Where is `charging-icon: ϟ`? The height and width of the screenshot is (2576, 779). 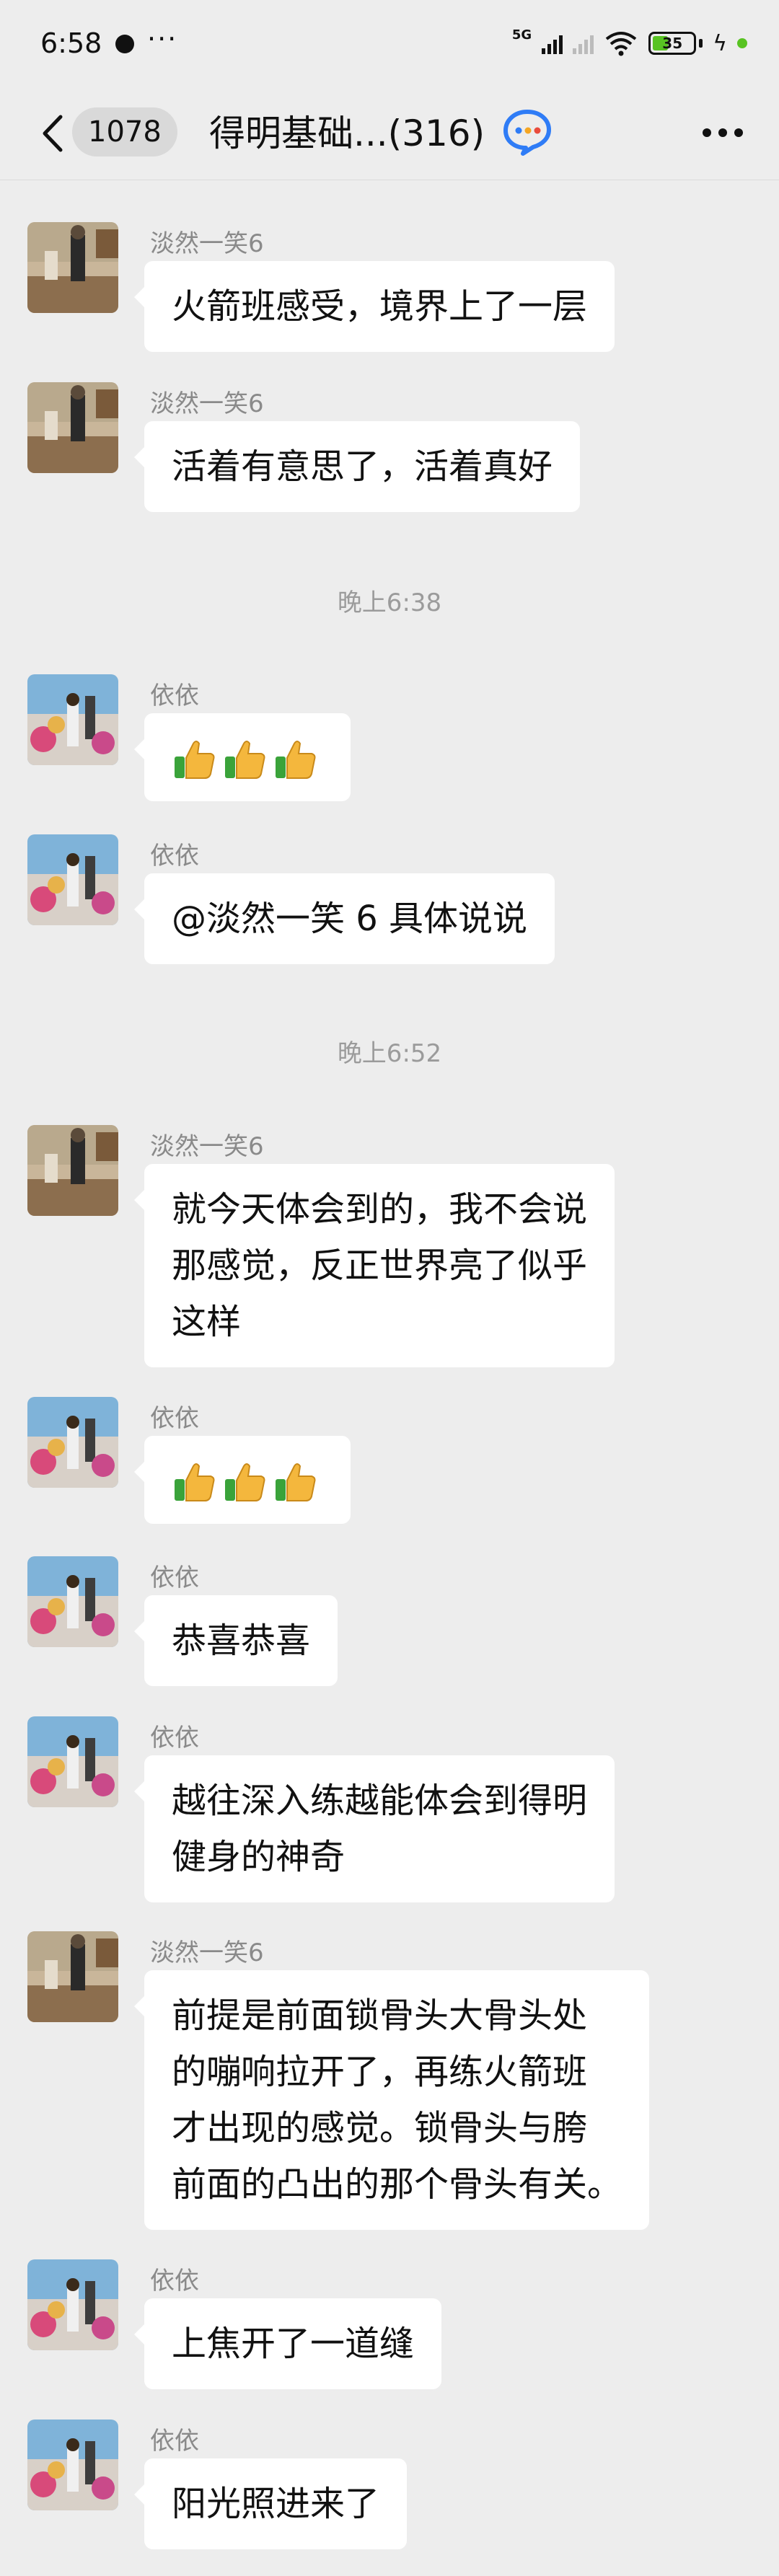 charging-icon: ϟ is located at coordinates (720, 43).